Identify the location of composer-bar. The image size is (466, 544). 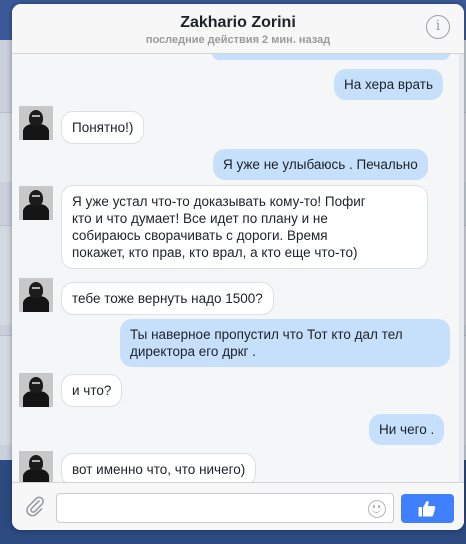
(238, 506).